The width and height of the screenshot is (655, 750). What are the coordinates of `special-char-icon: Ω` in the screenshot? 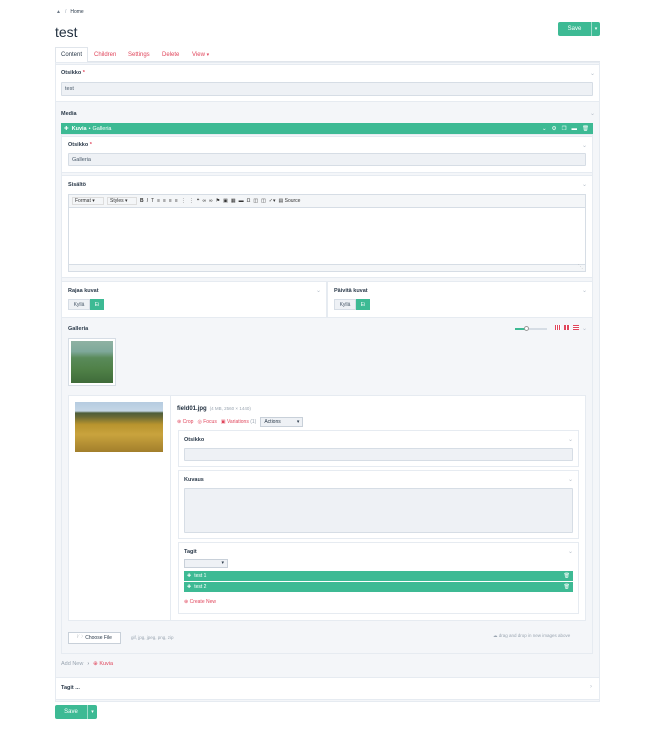 It's located at (249, 201).